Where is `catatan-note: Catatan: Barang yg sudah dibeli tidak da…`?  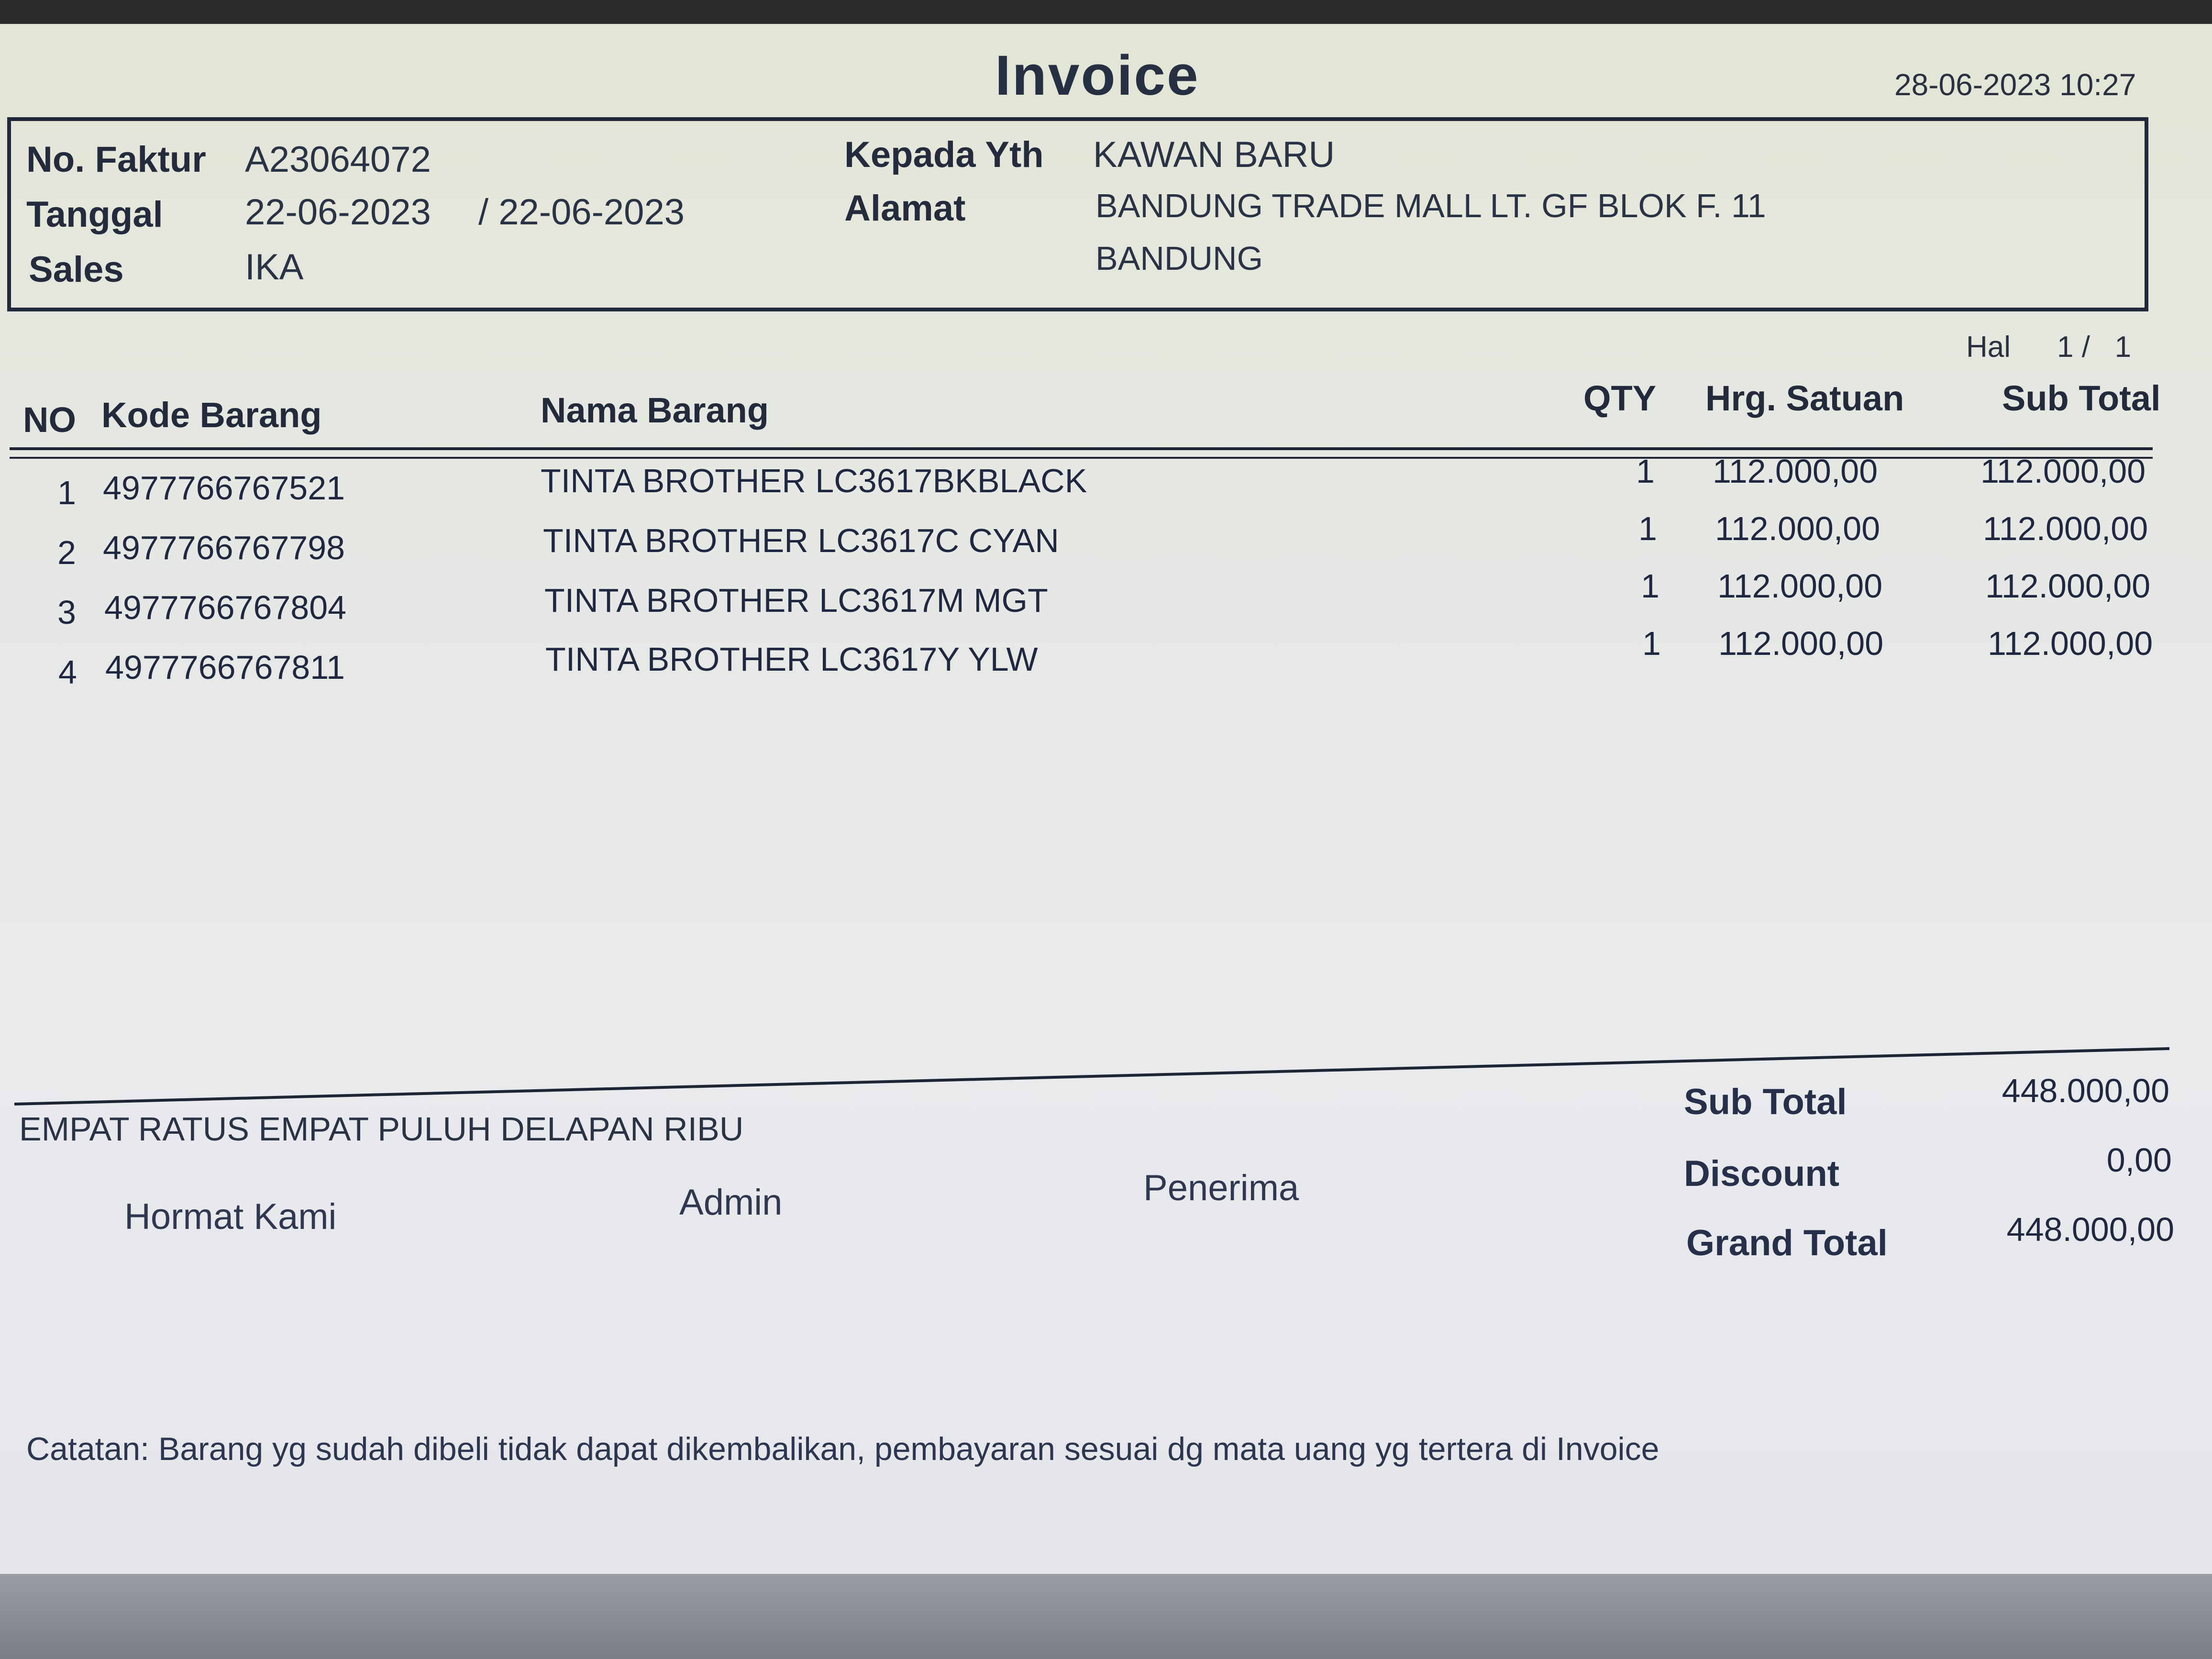 catatan-note: Catatan: Barang yg sudah dibeli tidak da… is located at coordinates (842, 1449).